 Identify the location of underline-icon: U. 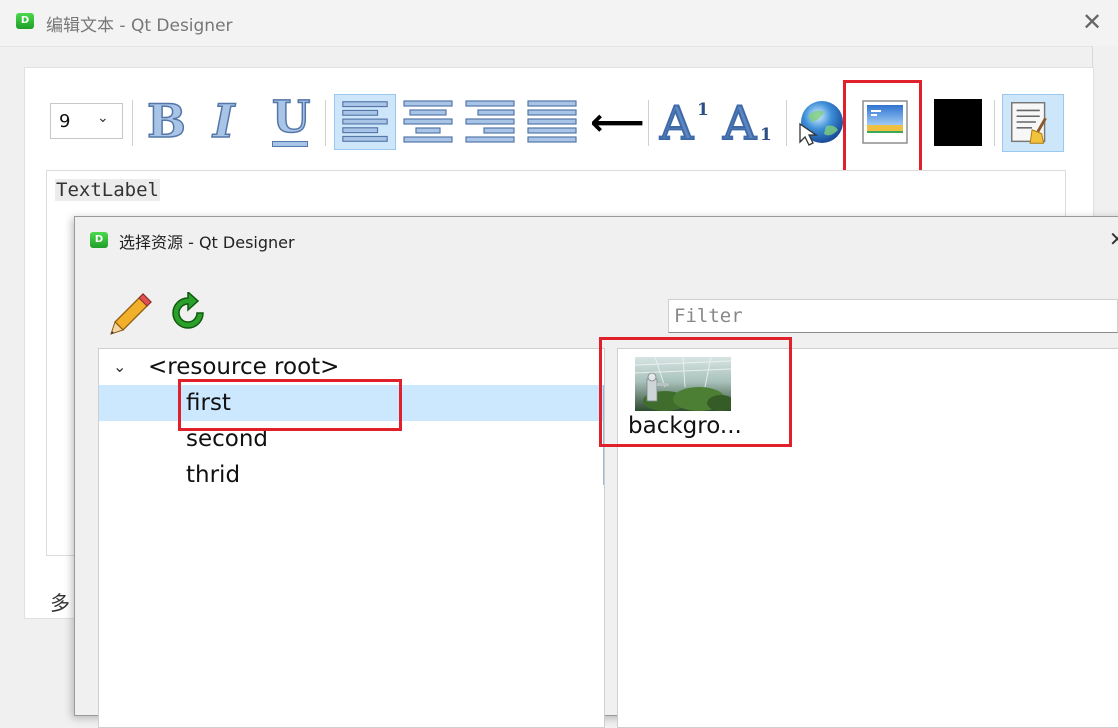
(291, 117).